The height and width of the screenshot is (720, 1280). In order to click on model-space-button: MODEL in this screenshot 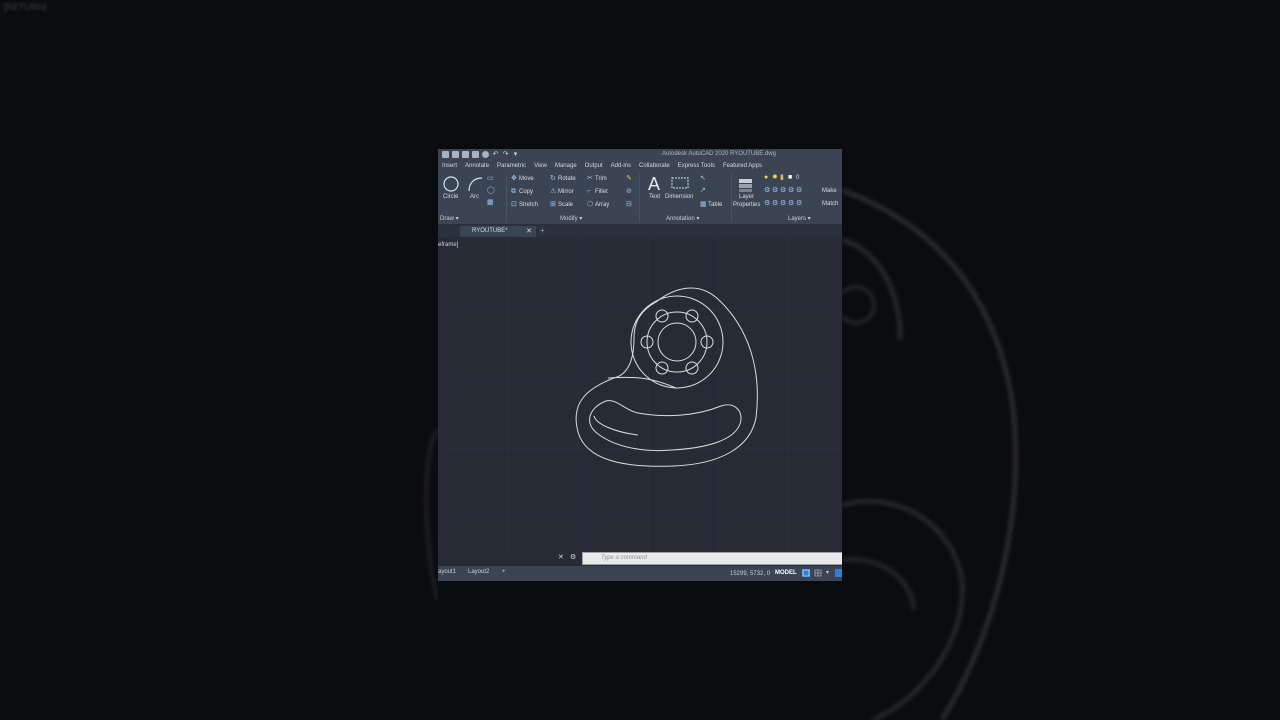, I will do `click(786, 573)`.